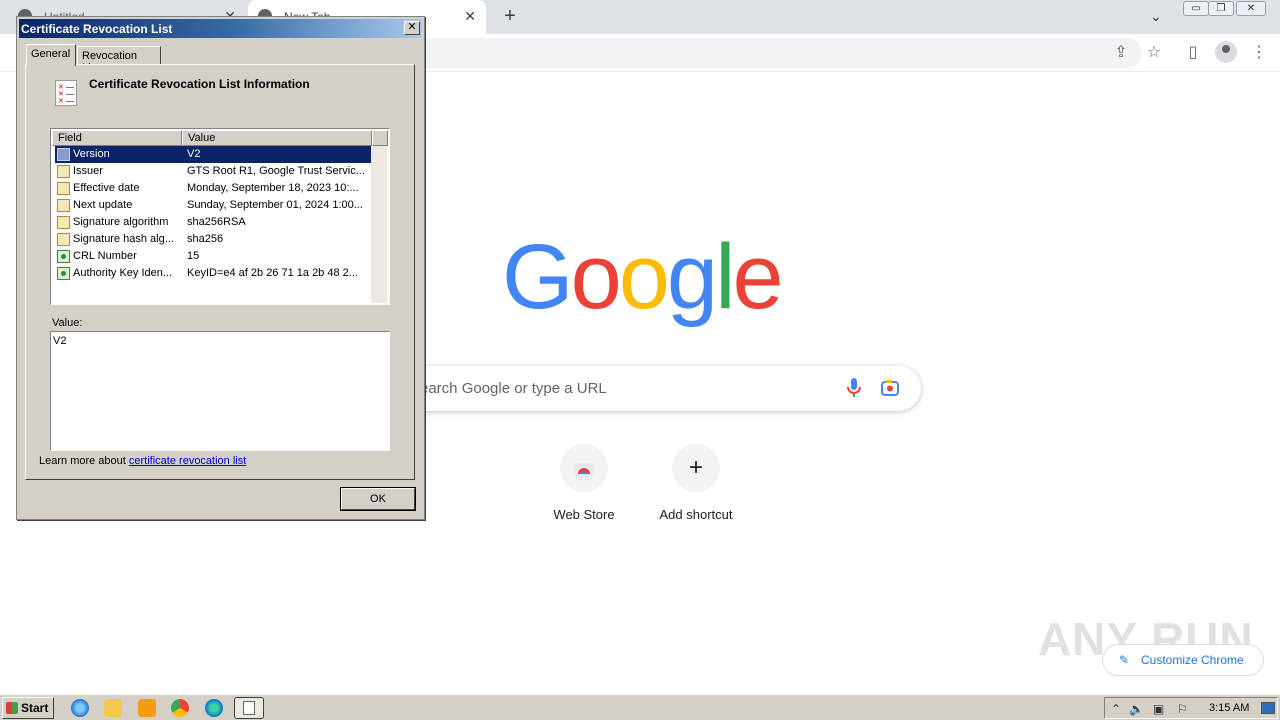 The height and width of the screenshot is (720, 1280). What do you see at coordinates (12, 708) in the screenshot?
I see `windows-flag-icon` at bounding box center [12, 708].